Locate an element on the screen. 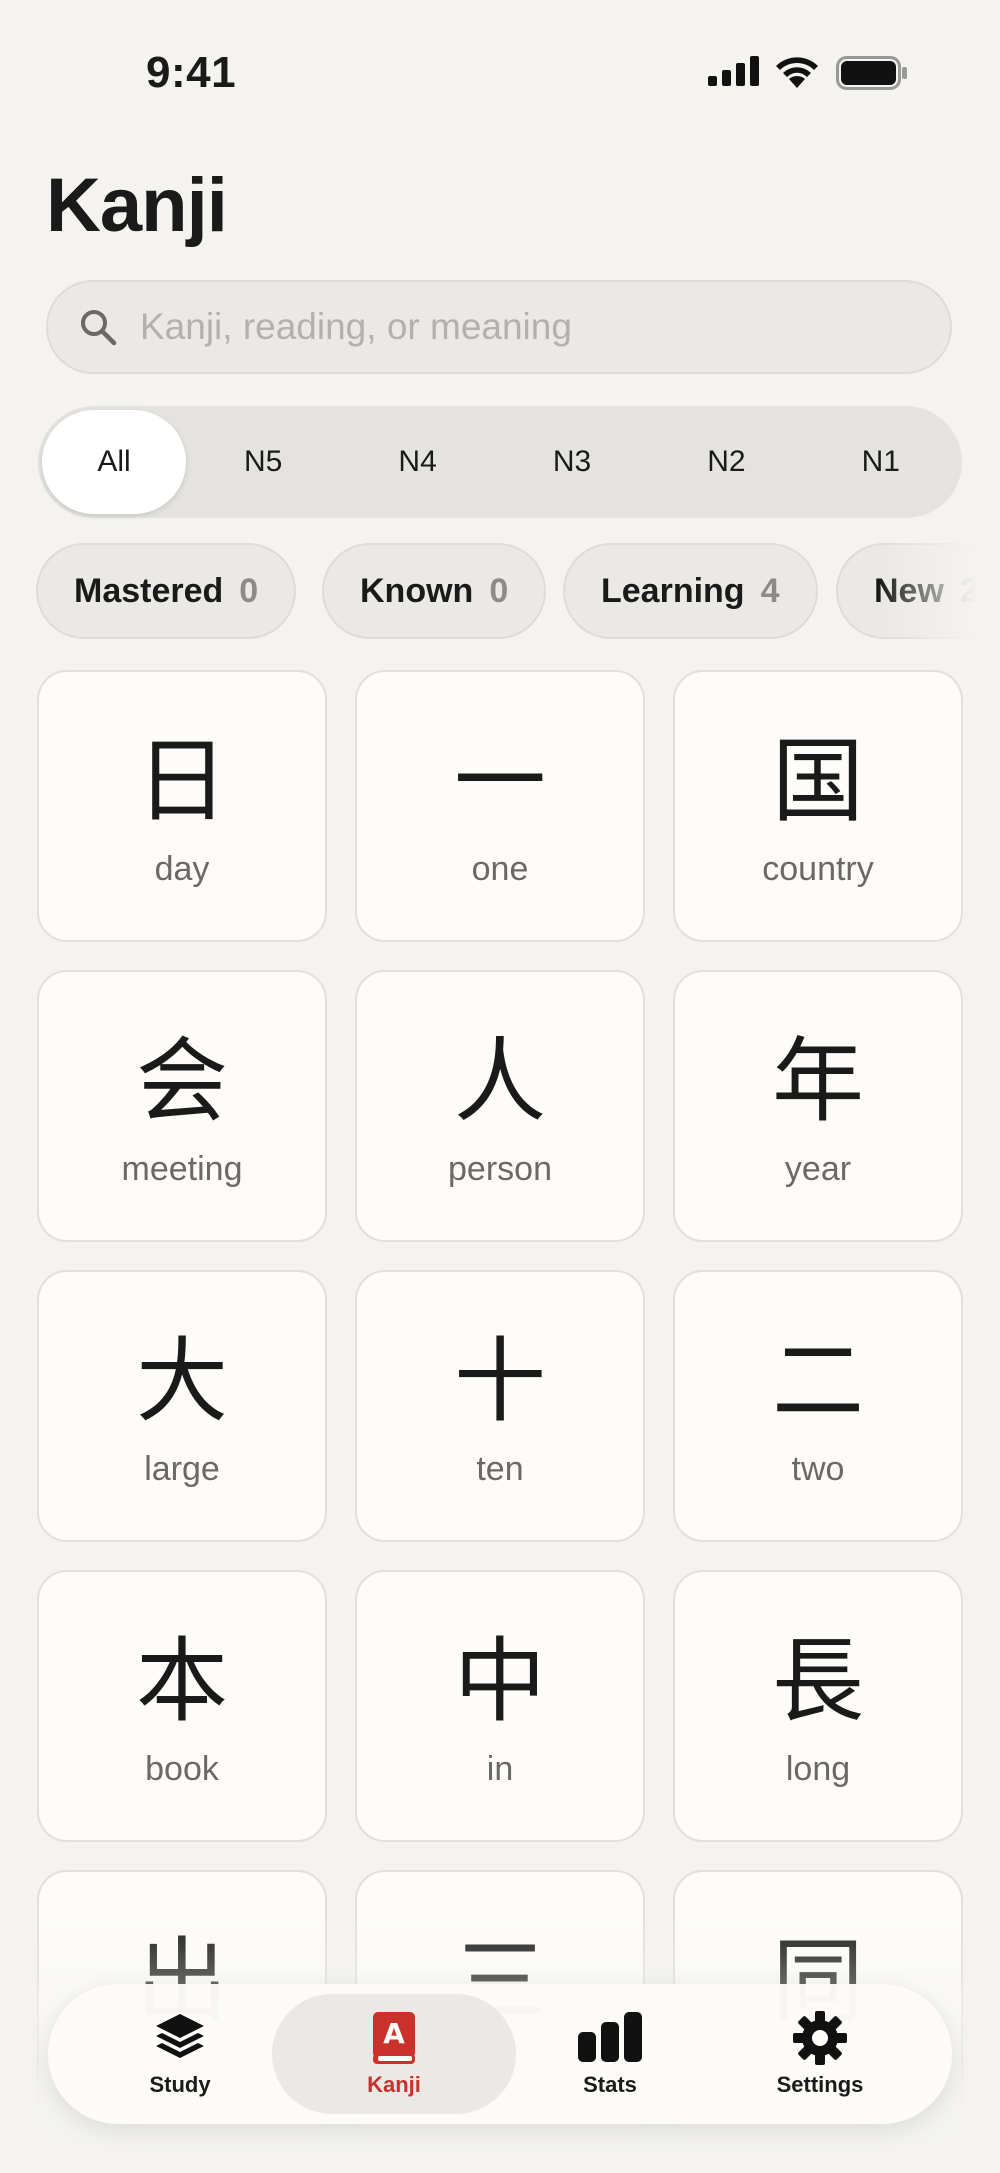 The height and width of the screenshot is (2173, 1000). gear-icon is located at coordinates (820, 2038).